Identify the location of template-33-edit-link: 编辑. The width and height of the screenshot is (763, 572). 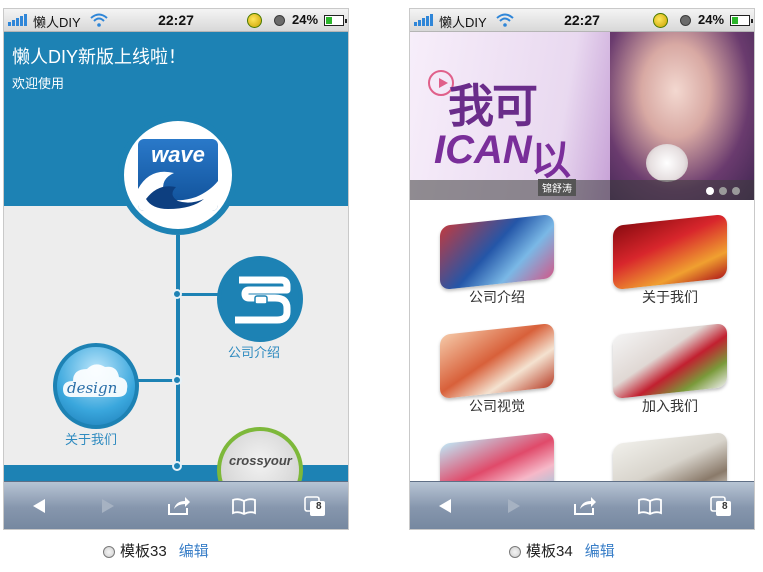
(194, 550).